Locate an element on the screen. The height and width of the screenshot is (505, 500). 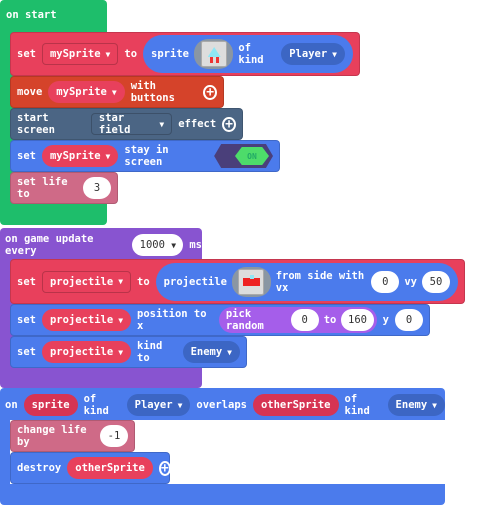
y-label: y is located at coordinates (385, 320).